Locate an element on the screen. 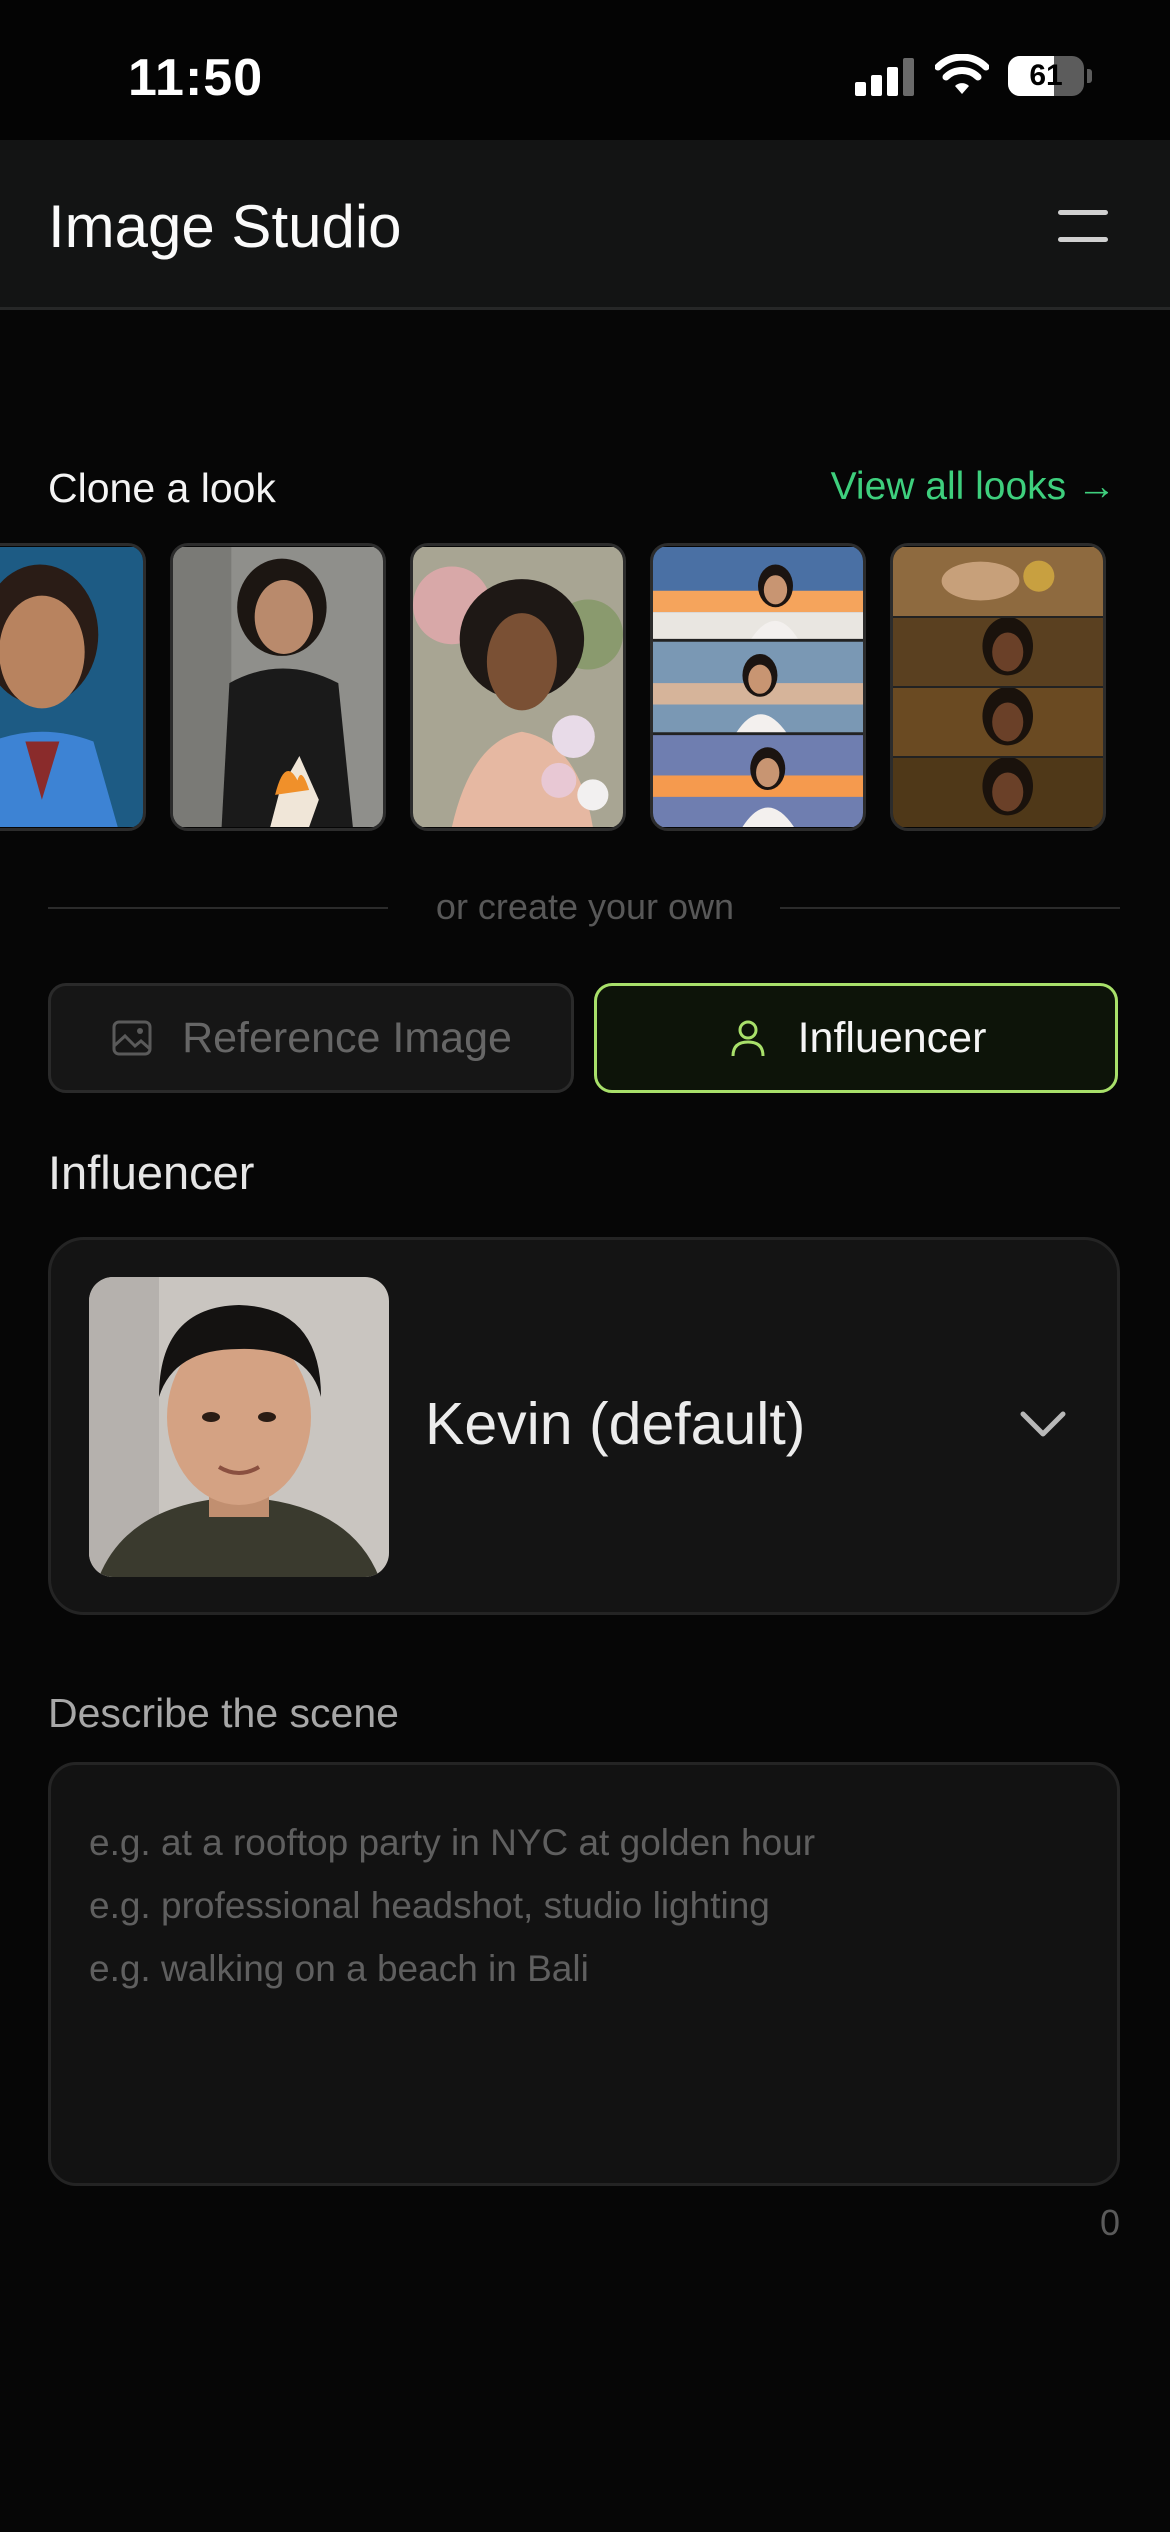  look-thumbnail-forest-collage is located at coordinates (998, 687).